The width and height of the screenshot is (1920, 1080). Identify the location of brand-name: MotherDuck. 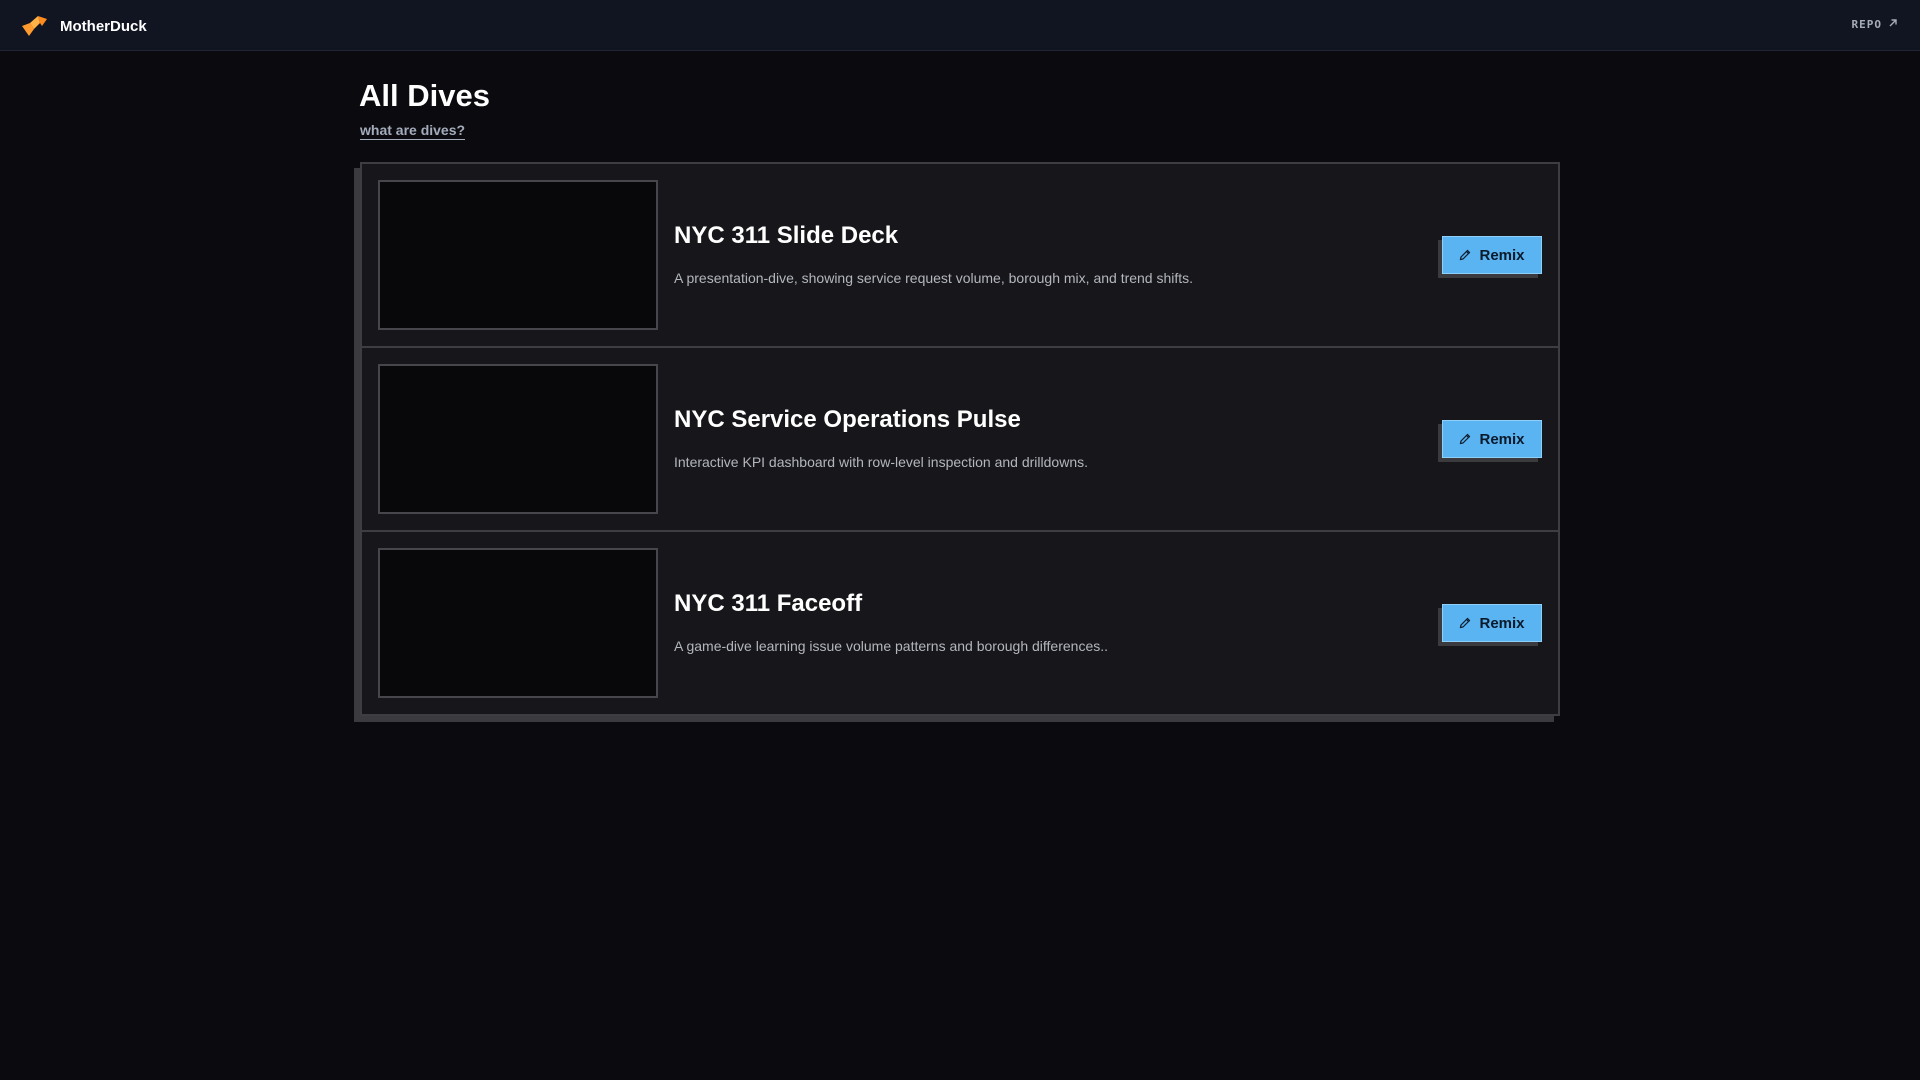
(103, 26).